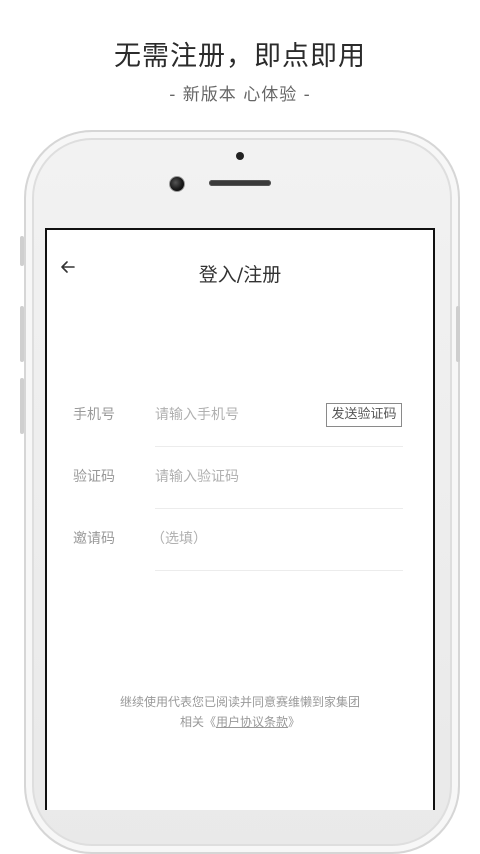  I want to click on code-input, so click(235, 477).